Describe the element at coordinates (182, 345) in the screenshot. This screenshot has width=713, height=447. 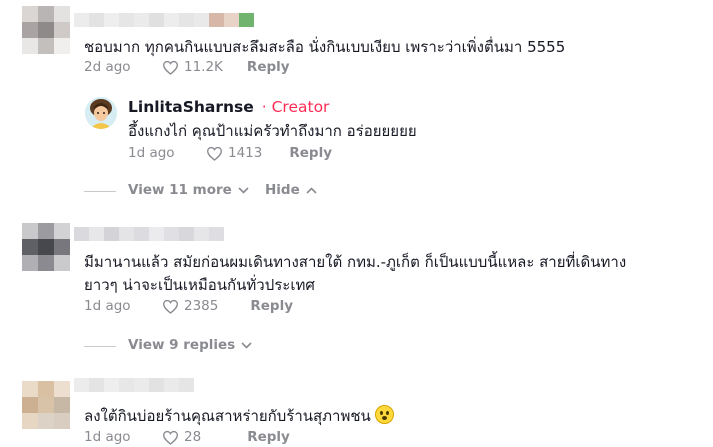
I see `view-replies-label: View 9 replies` at that location.